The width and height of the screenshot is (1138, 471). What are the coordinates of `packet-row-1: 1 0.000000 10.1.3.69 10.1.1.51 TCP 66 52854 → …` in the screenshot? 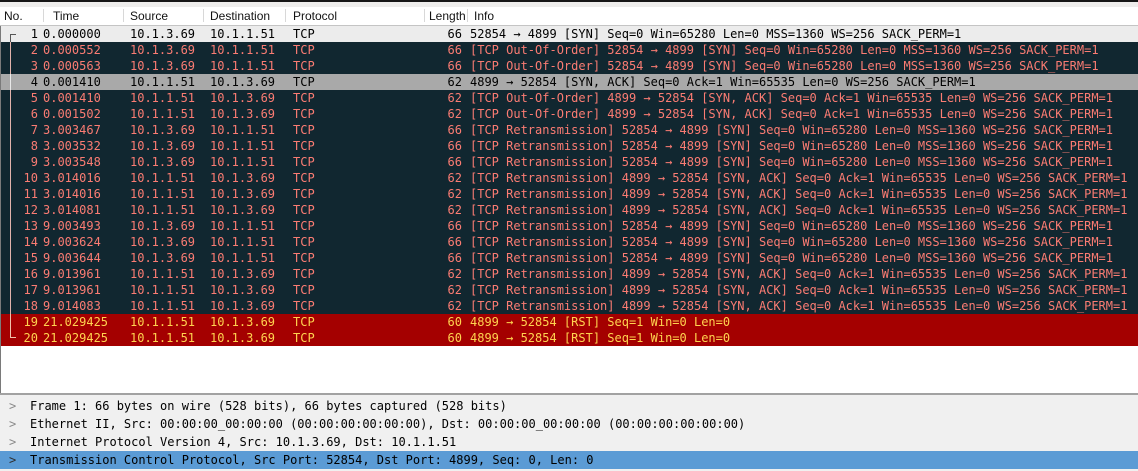 It's located at (569, 34).